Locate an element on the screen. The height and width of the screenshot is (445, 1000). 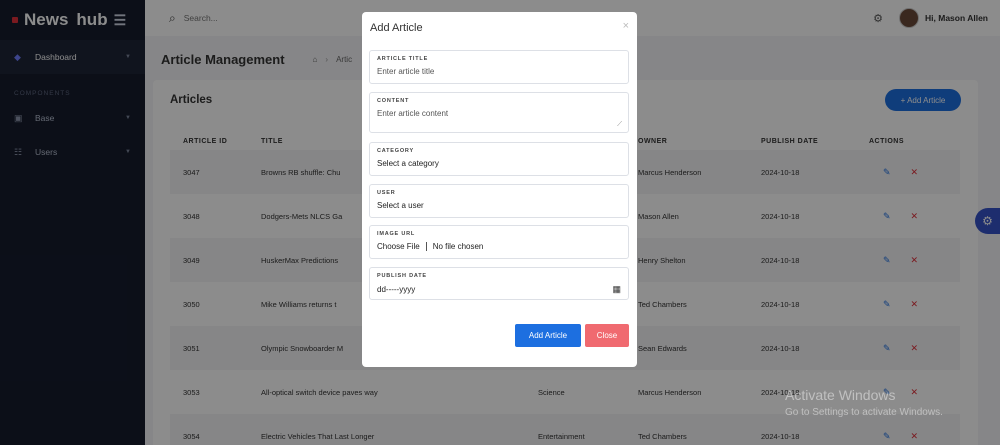
calendar-icon: ▦ is located at coordinates (616, 289).